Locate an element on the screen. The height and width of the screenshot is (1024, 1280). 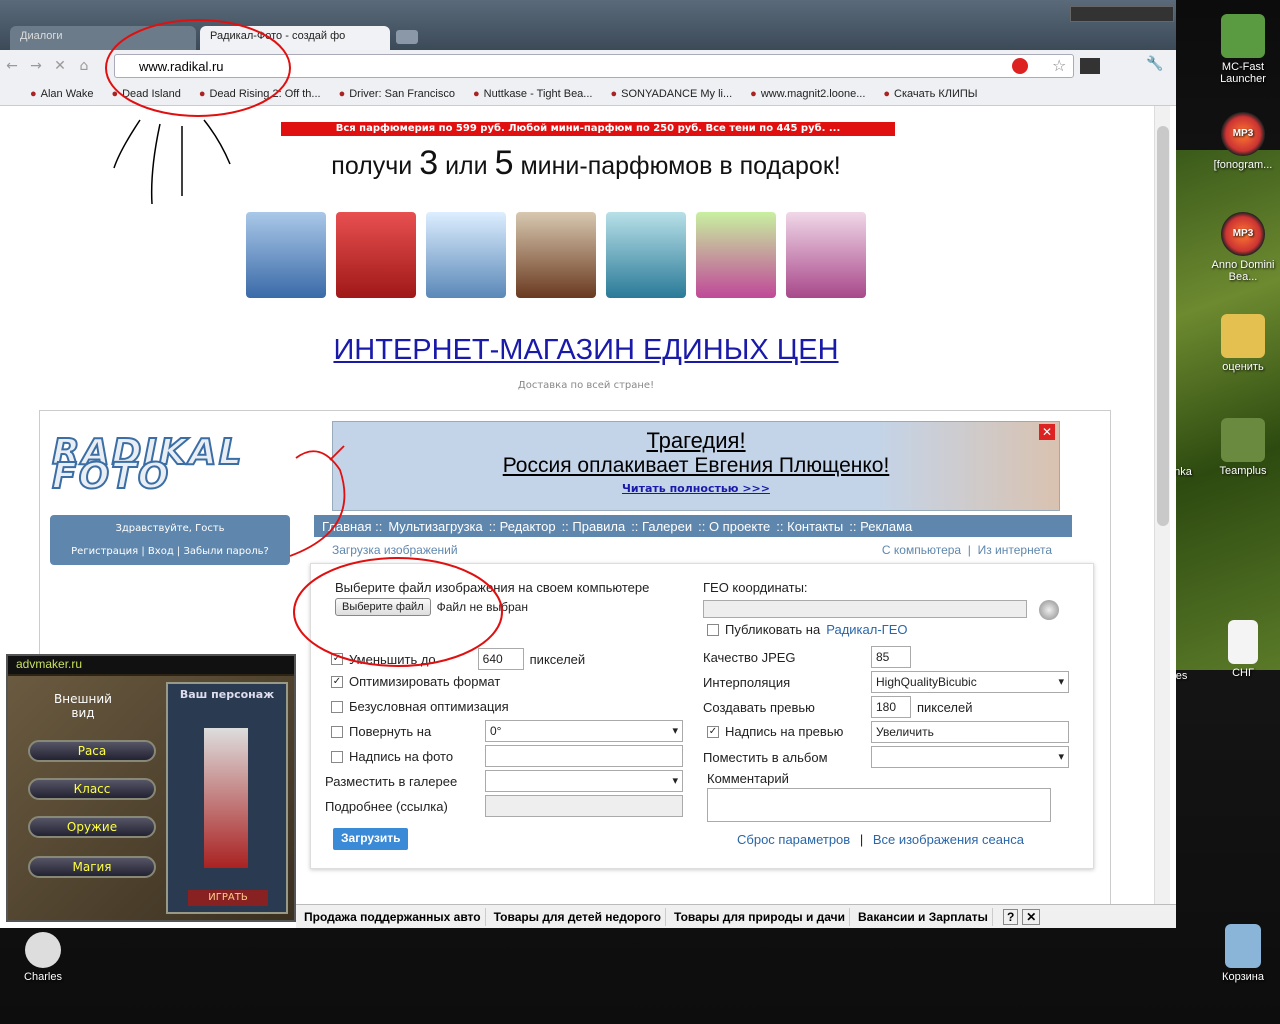
more-input is located at coordinates (584, 806).